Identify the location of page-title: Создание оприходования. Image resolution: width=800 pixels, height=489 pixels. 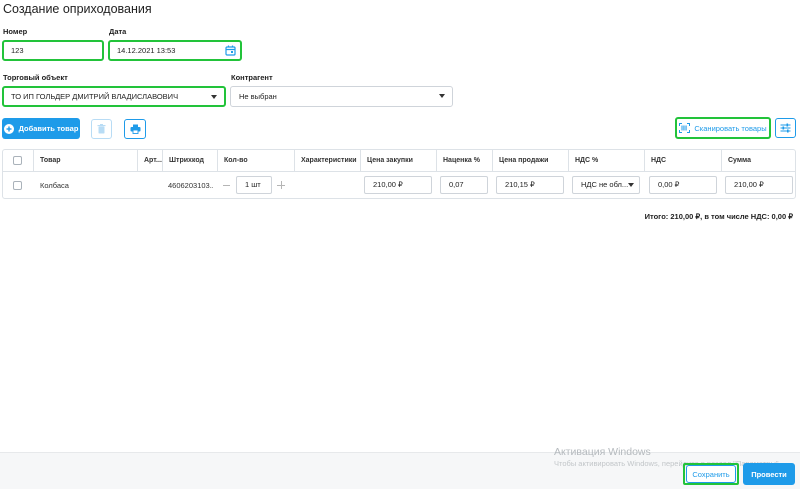
(77, 9).